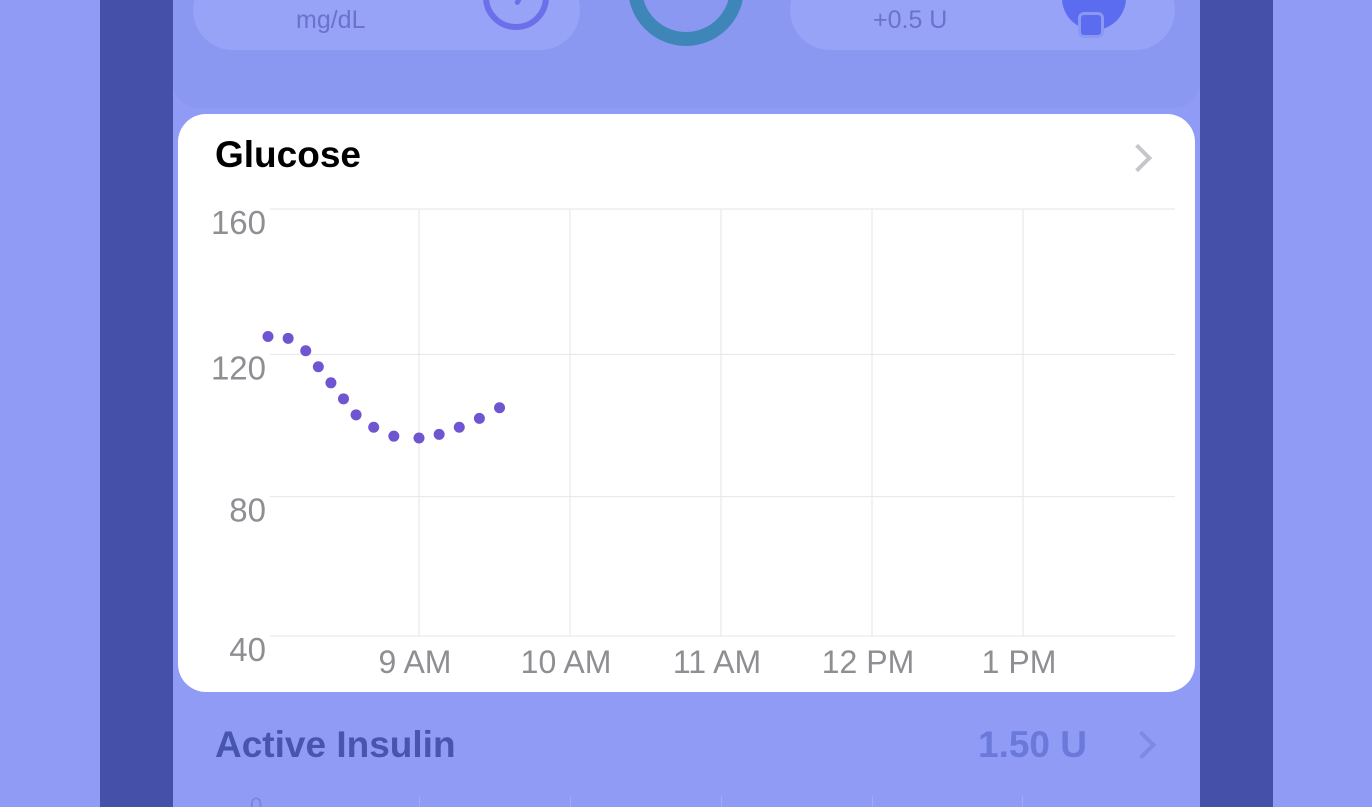  I want to click on active-insulin-label: Active Insulin, so click(335, 744).